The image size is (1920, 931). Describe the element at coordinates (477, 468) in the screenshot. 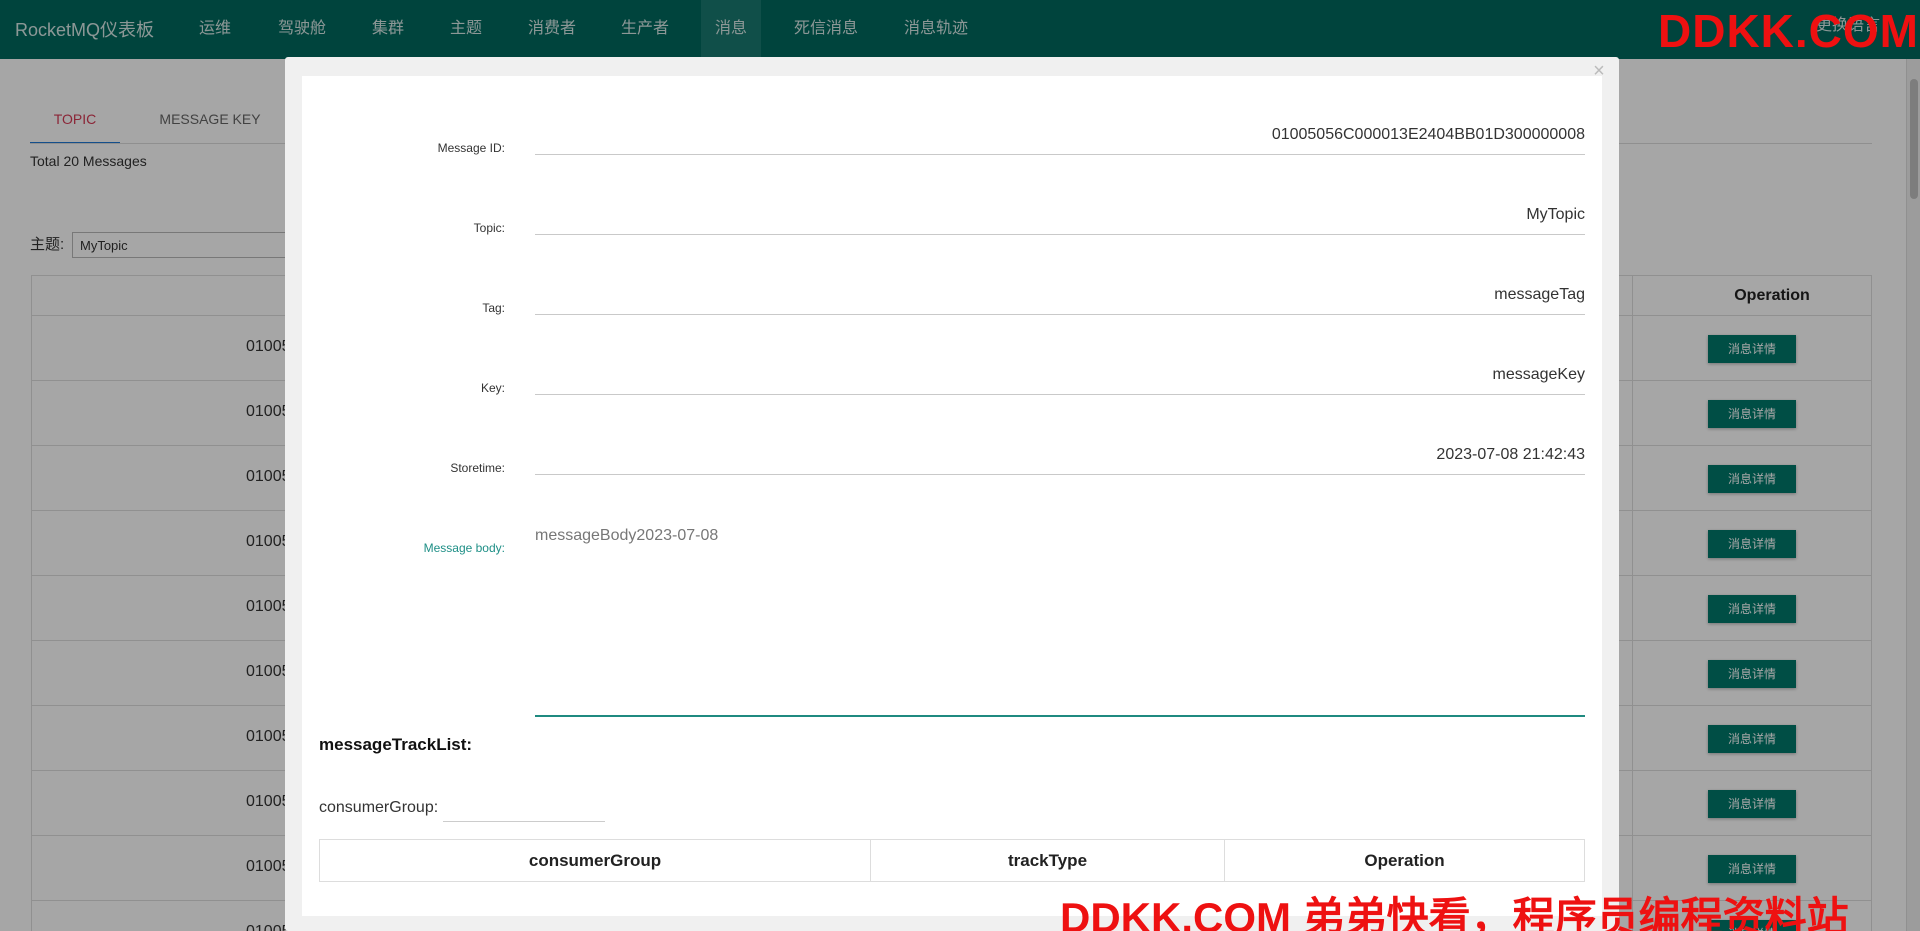

I see `storetime-field-label: Storetime:` at that location.